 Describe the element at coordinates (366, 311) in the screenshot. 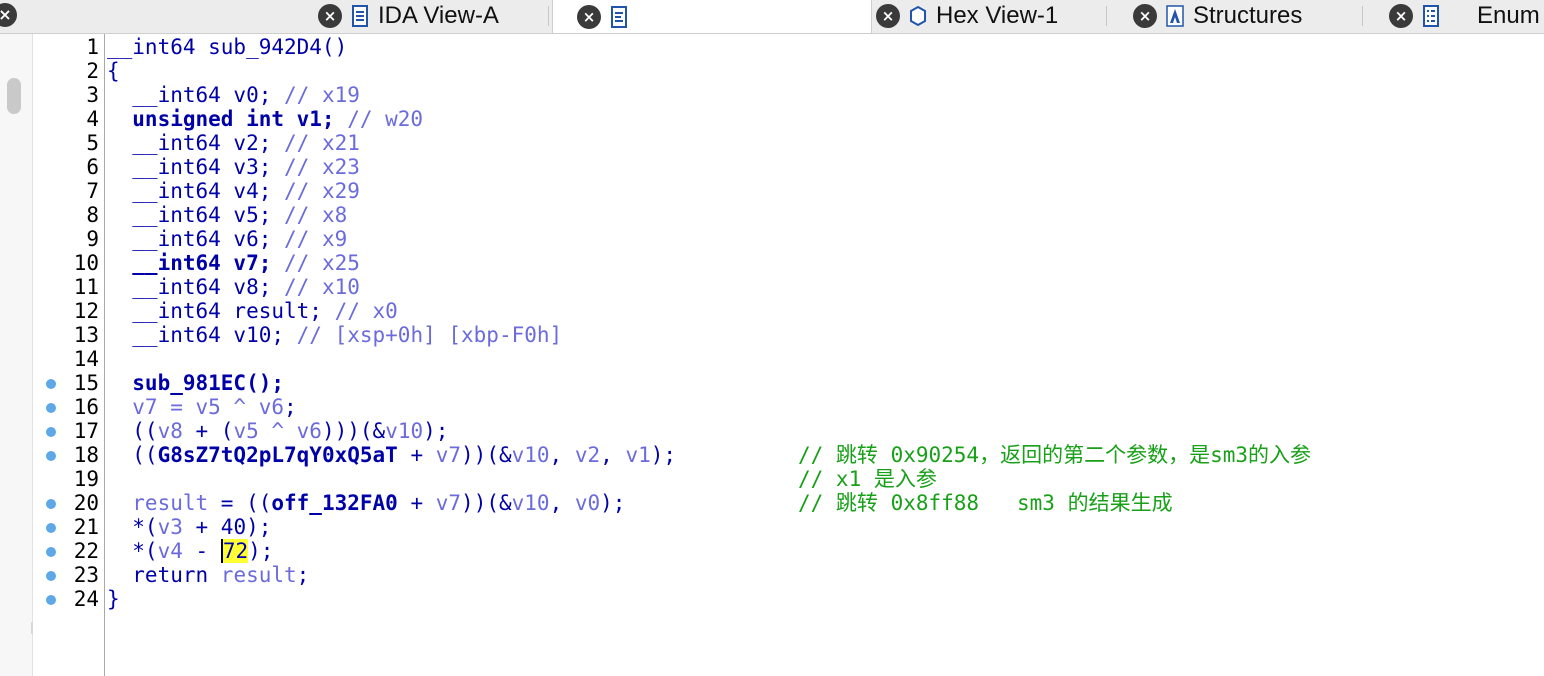

I see `code-token: // x0` at that location.